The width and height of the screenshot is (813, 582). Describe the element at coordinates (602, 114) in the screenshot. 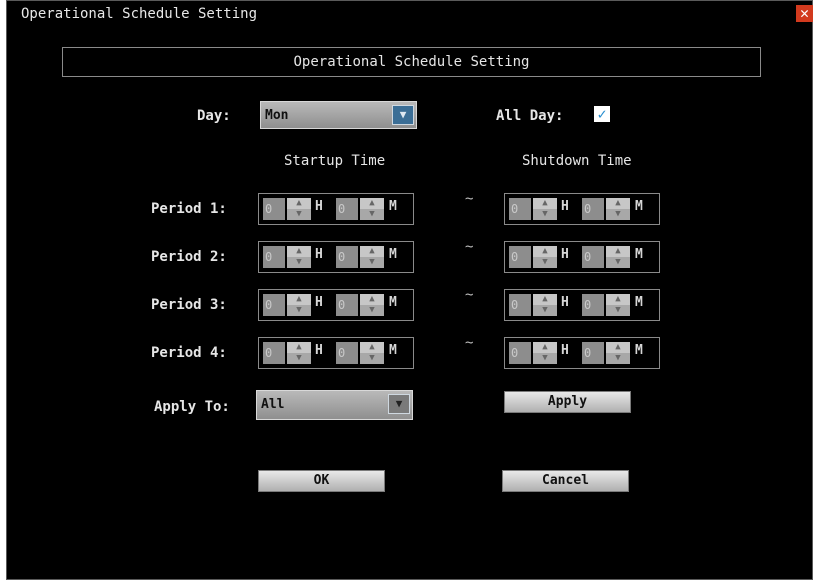

I see `all-day-checkbox: ✓` at that location.